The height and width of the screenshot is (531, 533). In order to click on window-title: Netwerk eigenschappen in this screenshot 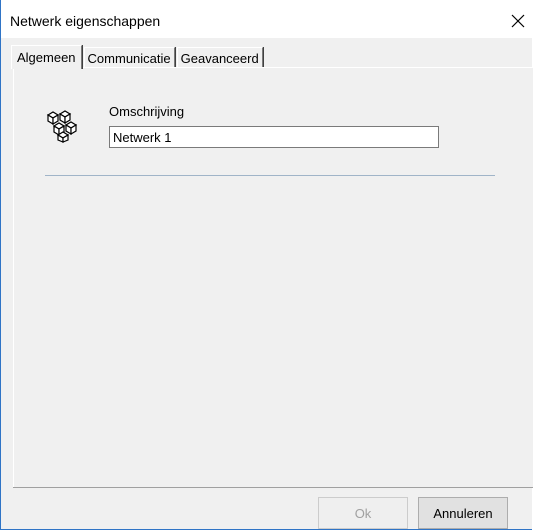, I will do `click(85, 21)`.